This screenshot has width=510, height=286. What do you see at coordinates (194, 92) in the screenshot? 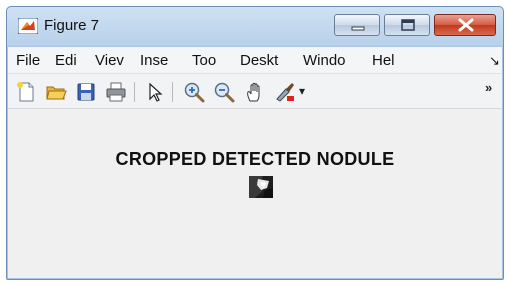
I see `zoom-in-icon` at bounding box center [194, 92].